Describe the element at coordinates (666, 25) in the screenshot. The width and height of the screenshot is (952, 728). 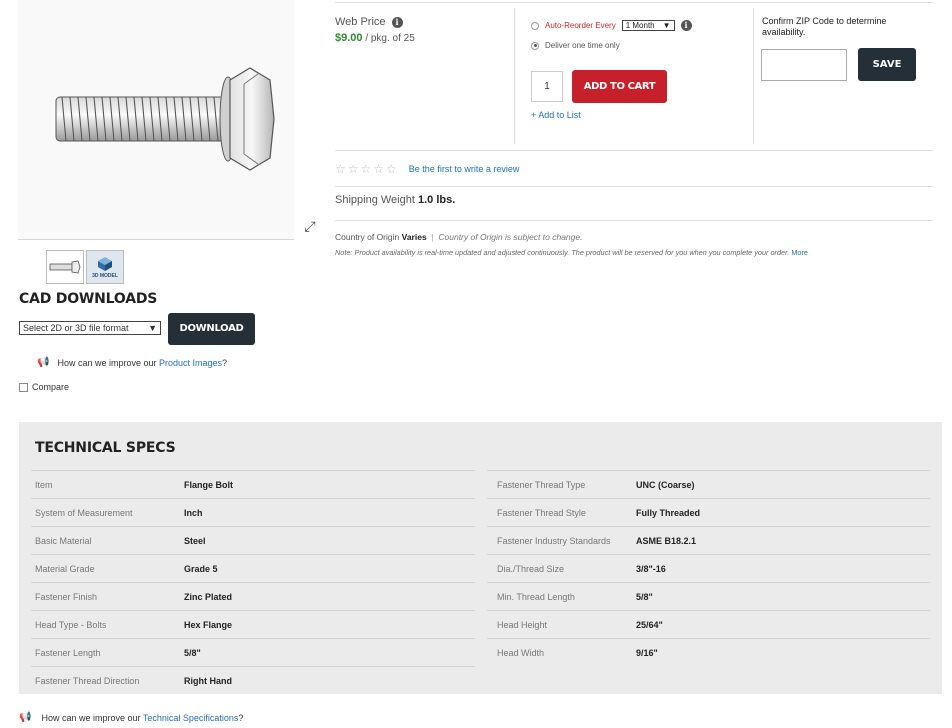
I see `chevron-down-icon: ▼` at that location.